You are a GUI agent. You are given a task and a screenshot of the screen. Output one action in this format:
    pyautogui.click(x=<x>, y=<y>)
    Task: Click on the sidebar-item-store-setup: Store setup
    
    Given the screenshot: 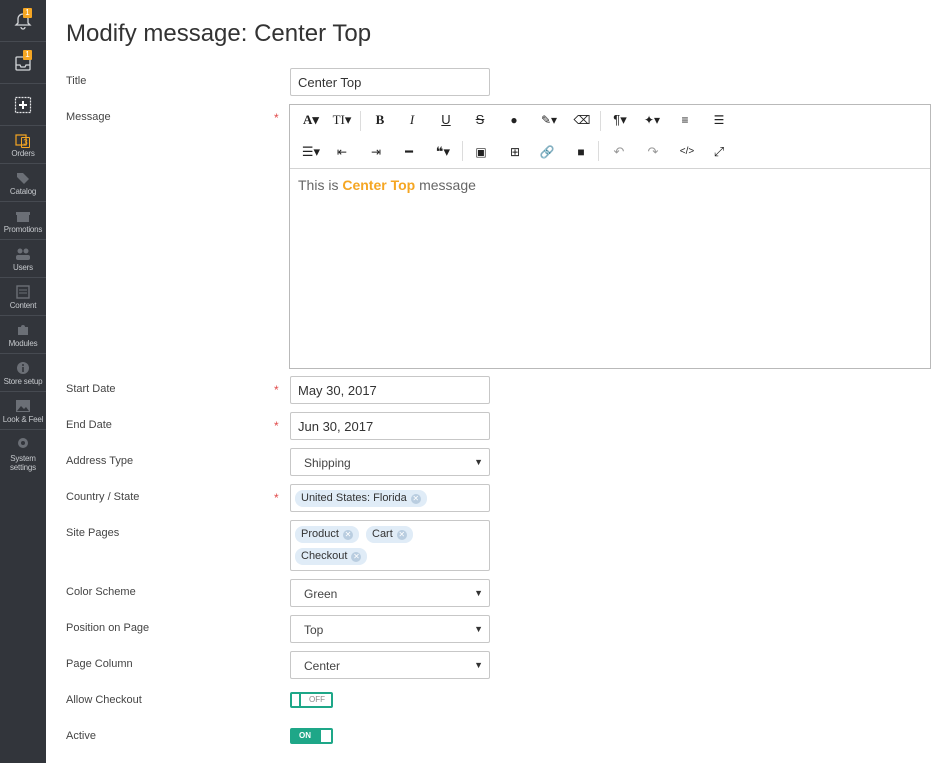 What is the action you would take?
    pyautogui.click(x=23, y=373)
    